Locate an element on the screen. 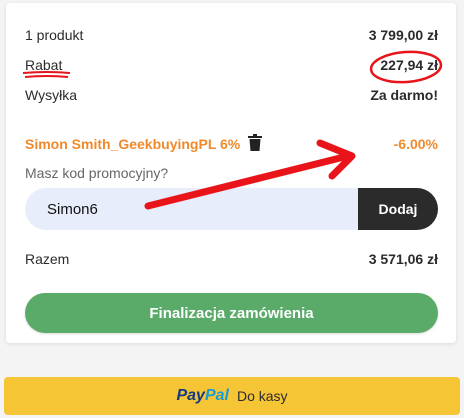 The image size is (464, 418). total-value: 3 571,06 zł is located at coordinates (403, 259).